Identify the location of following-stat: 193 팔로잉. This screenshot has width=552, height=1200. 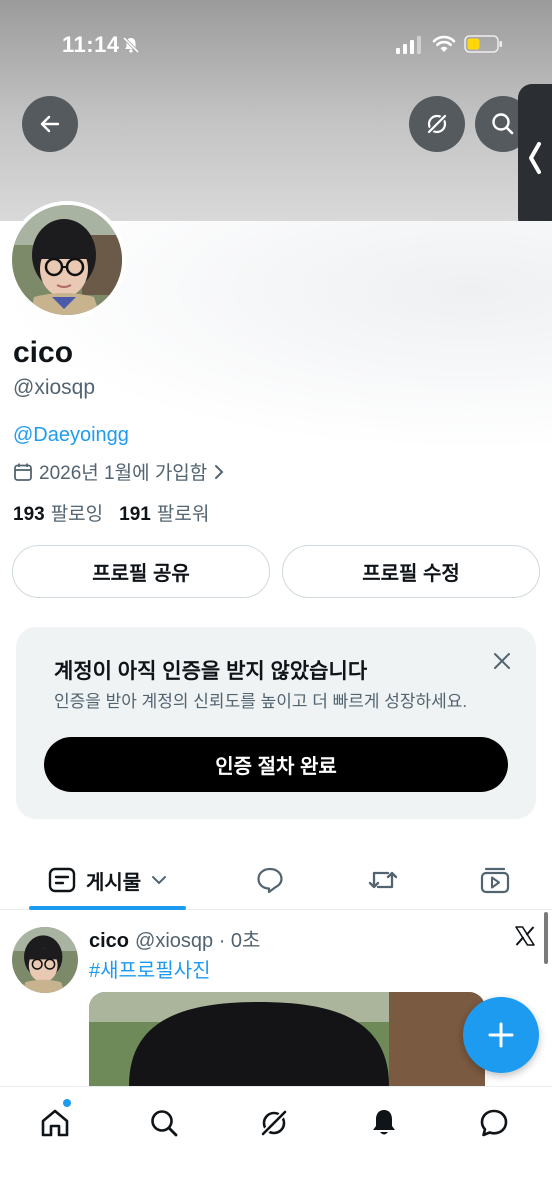
(58, 512).